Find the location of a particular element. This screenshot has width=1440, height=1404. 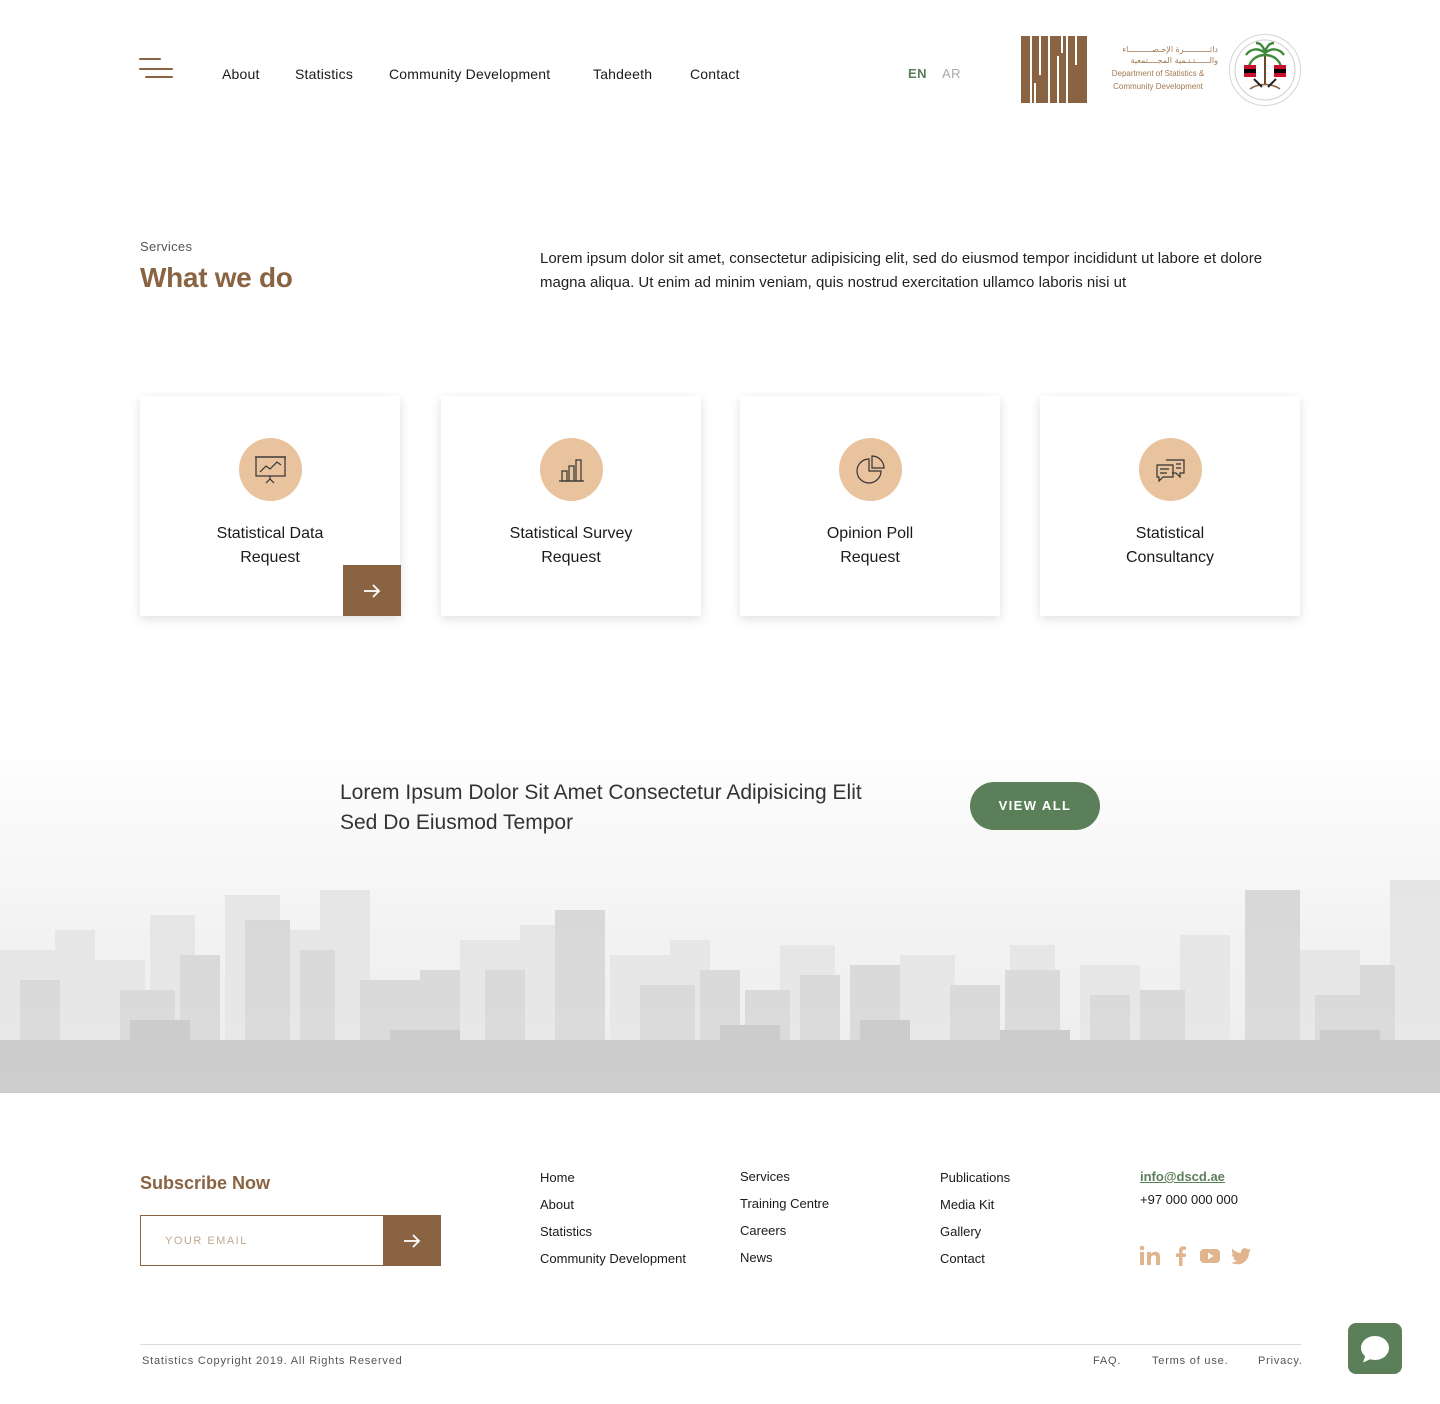

view-all-button: VIEW ALL is located at coordinates (1035, 806).